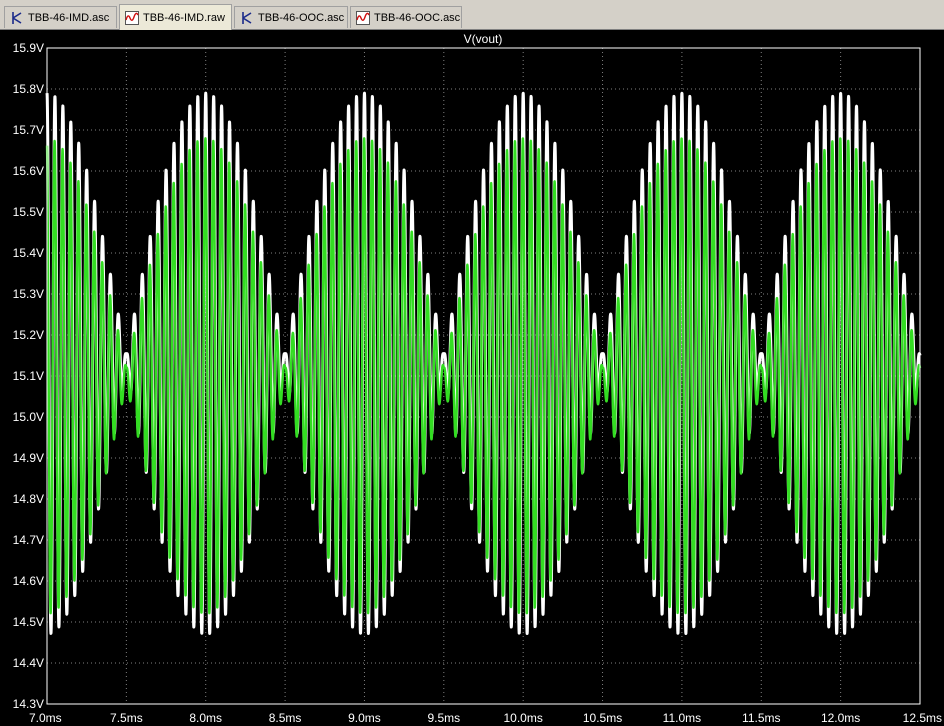 Image resolution: width=944 pixels, height=726 pixels. Describe the element at coordinates (28, 130) in the screenshot. I see `y-tick-label: 15.7V` at that location.